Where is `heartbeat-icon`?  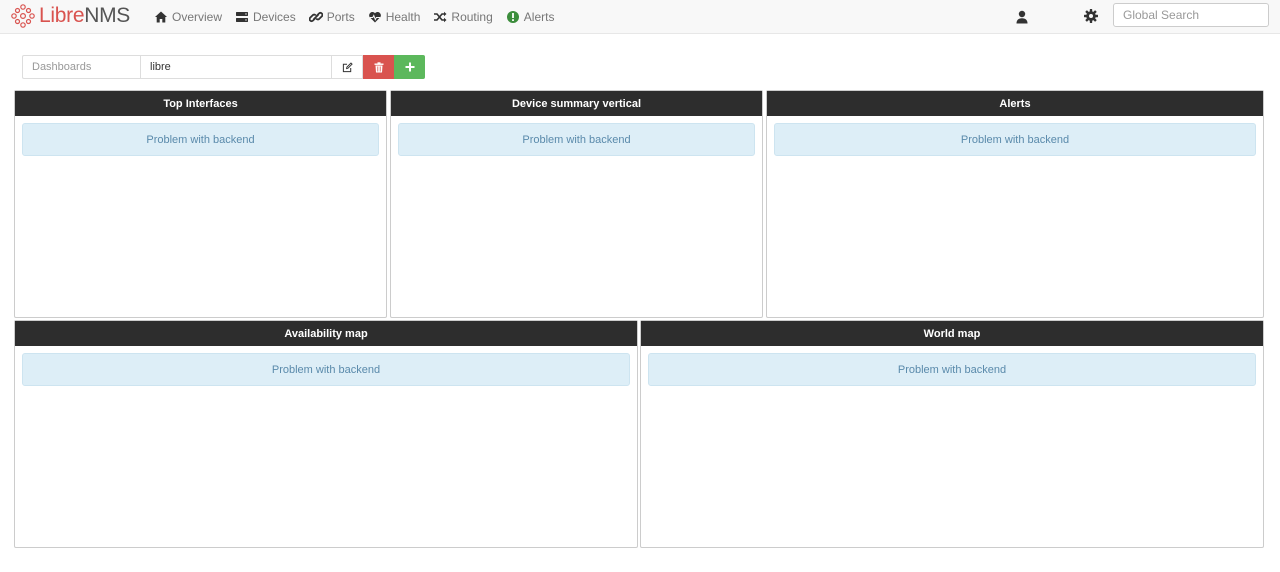 heartbeat-icon is located at coordinates (375, 17).